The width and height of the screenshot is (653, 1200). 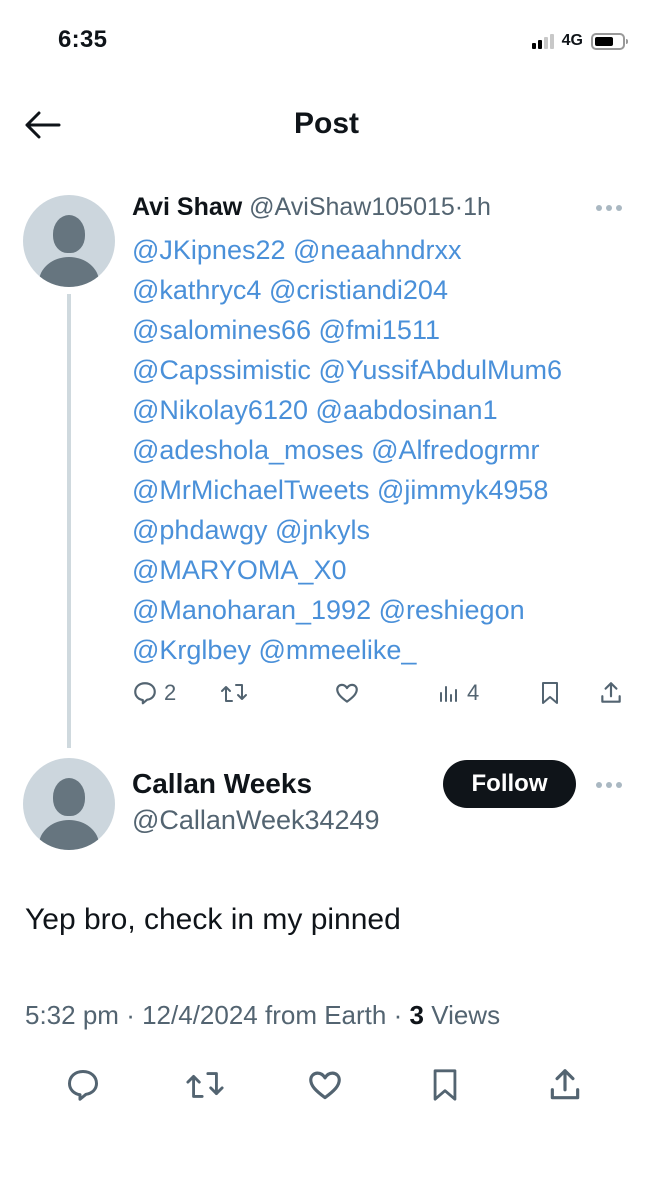 I want to click on mention-link: @Nikolay6120, so click(x=220, y=410).